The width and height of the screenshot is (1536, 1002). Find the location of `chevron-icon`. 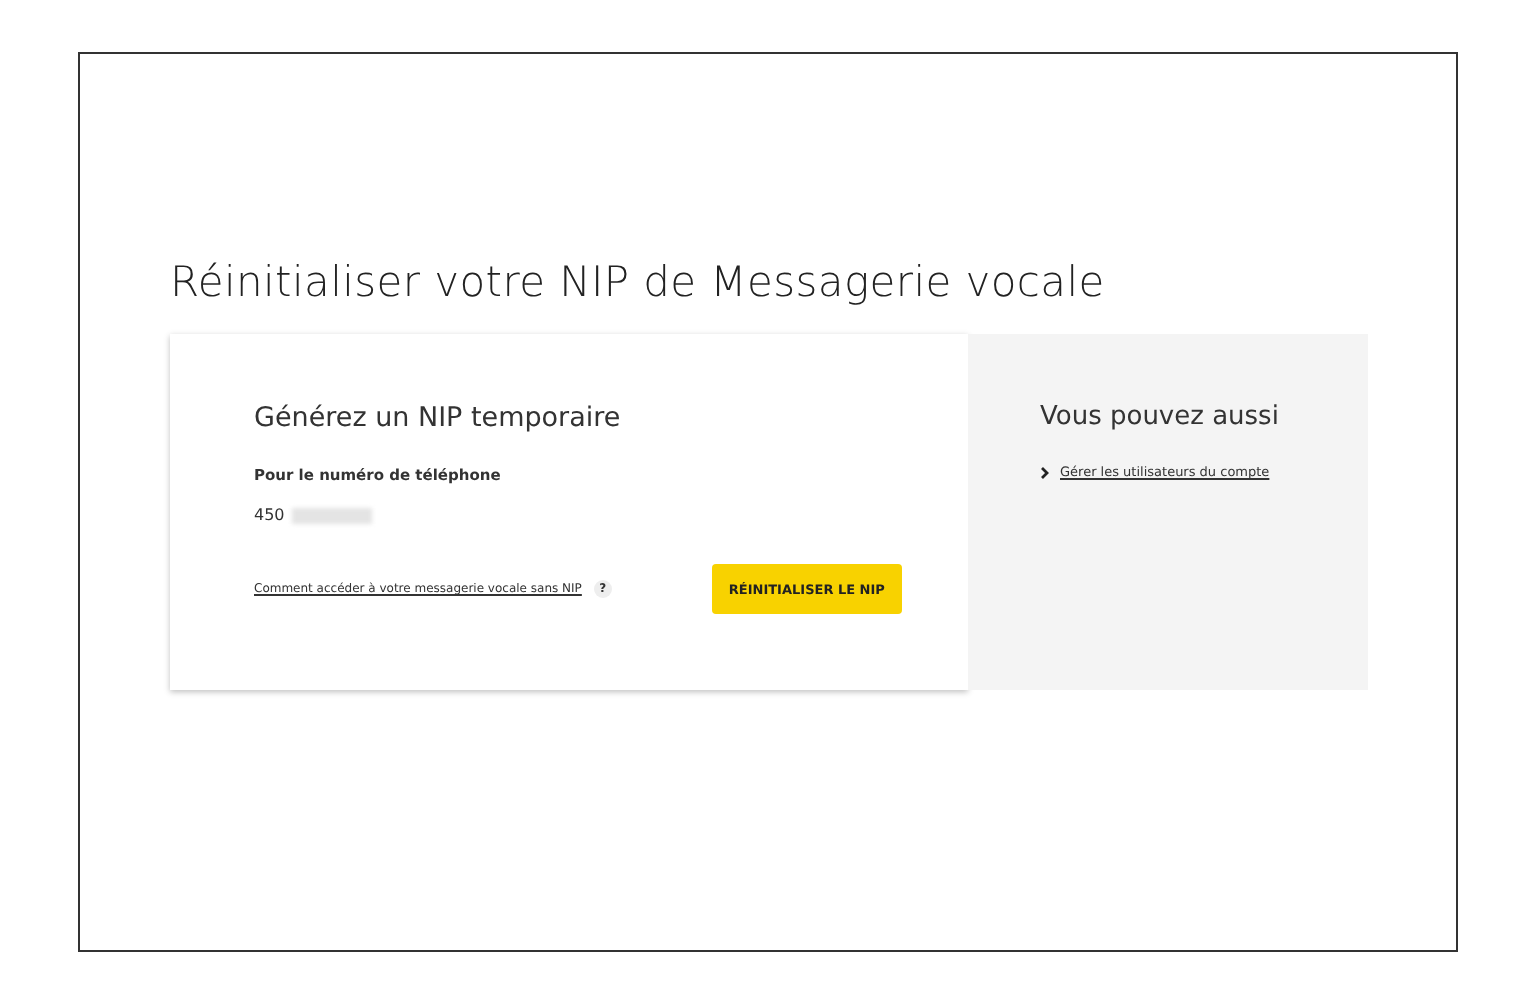

chevron-icon is located at coordinates (1045, 472).